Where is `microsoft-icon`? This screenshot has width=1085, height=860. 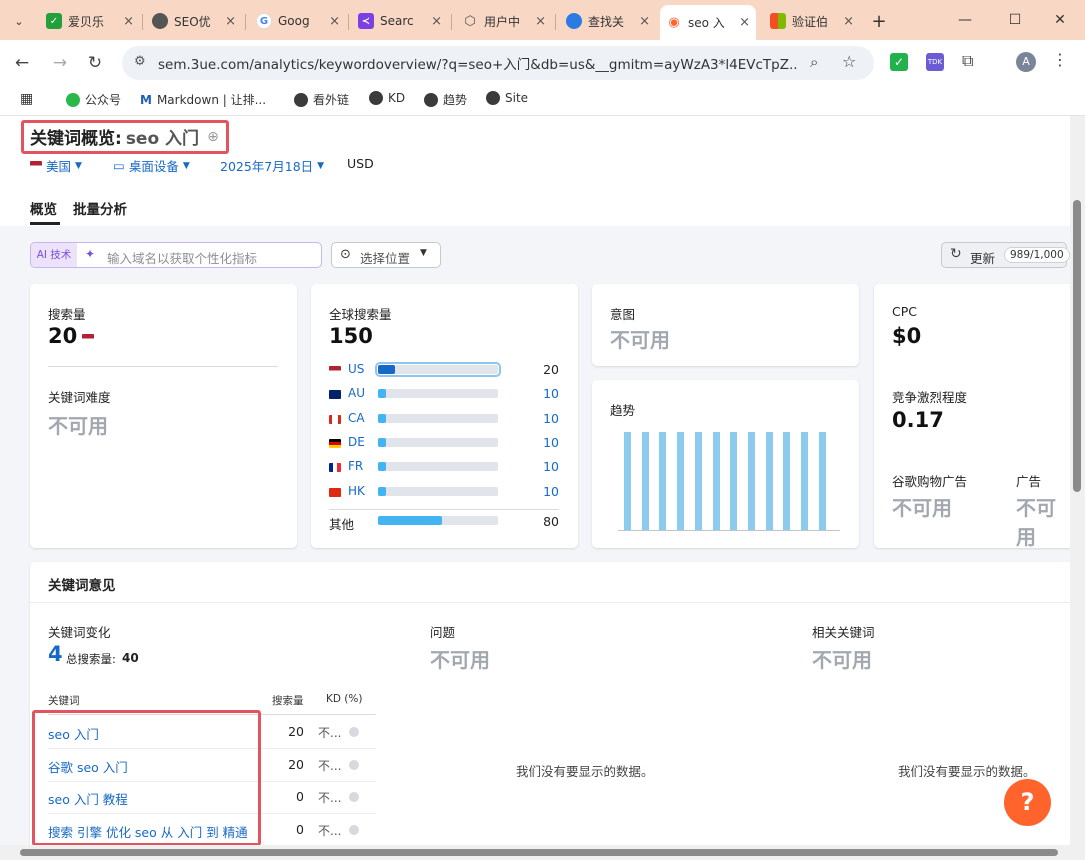 microsoft-icon is located at coordinates (778, 21).